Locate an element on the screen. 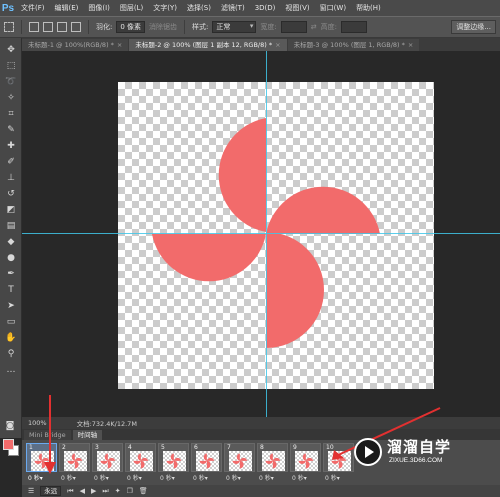 The image size is (500, 497). frame-box: 9 is located at coordinates (305, 457).